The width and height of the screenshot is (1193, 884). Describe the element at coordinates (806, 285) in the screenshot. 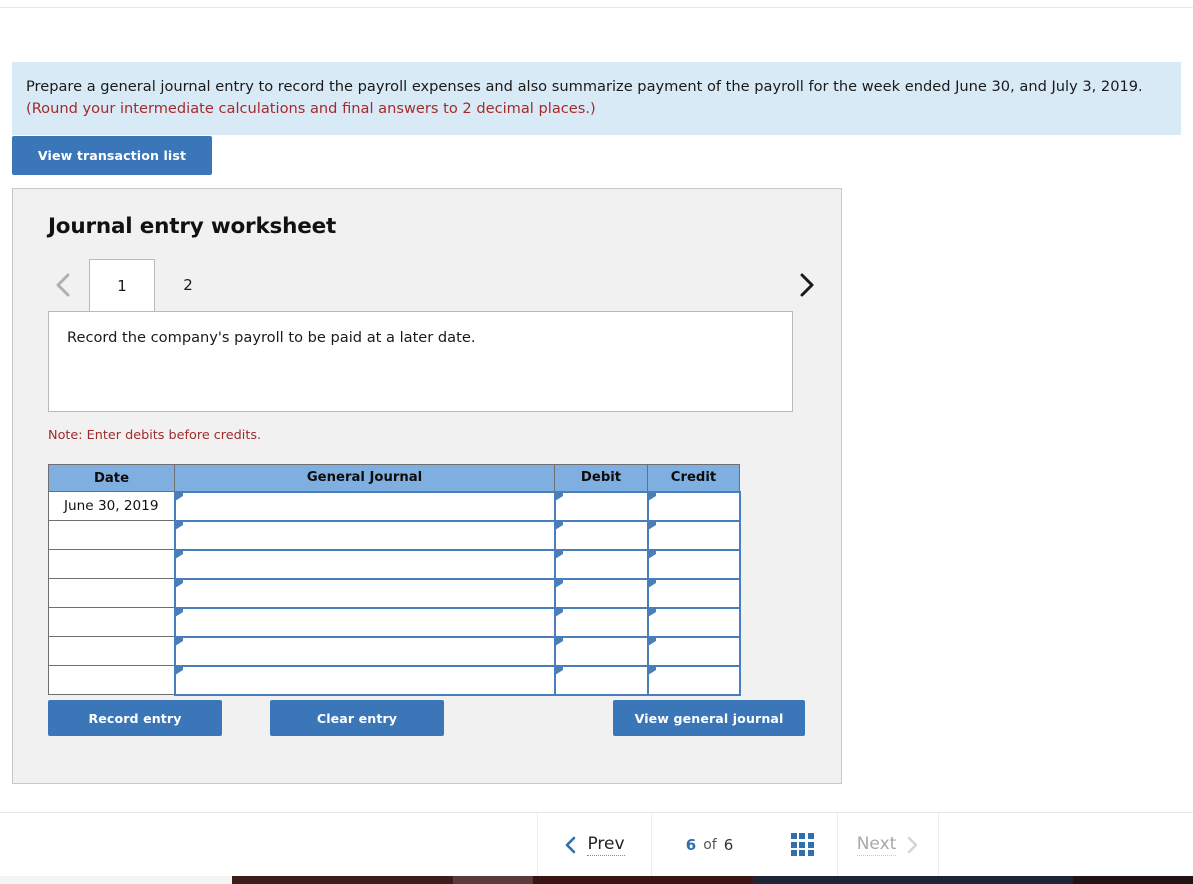

I see `next-entry-chevron-right-icon` at that location.